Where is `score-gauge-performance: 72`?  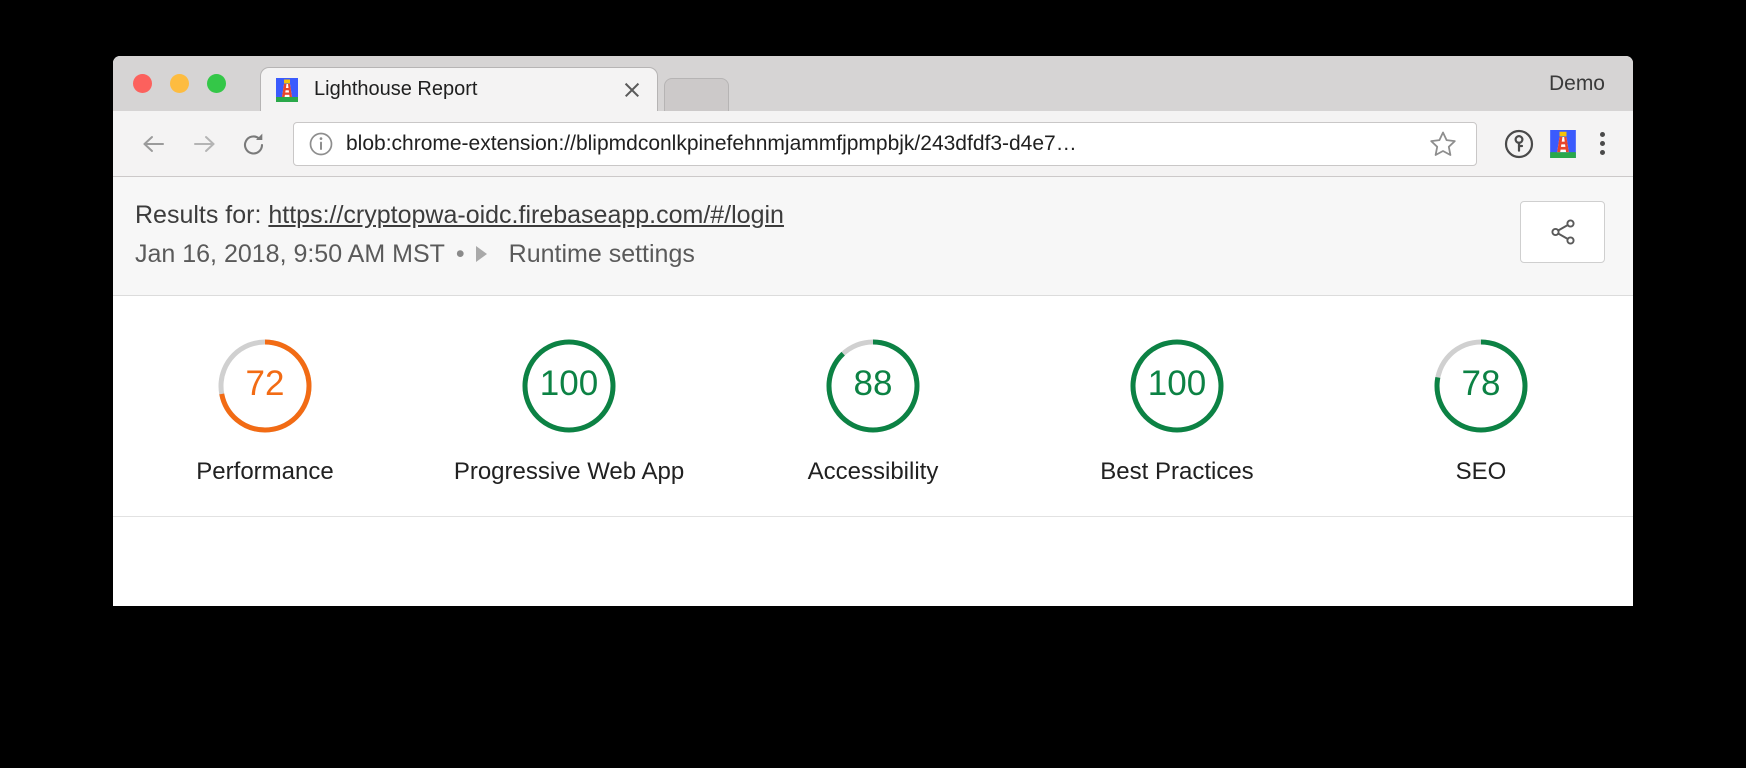
score-gauge-performance: 72 is located at coordinates (265, 384).